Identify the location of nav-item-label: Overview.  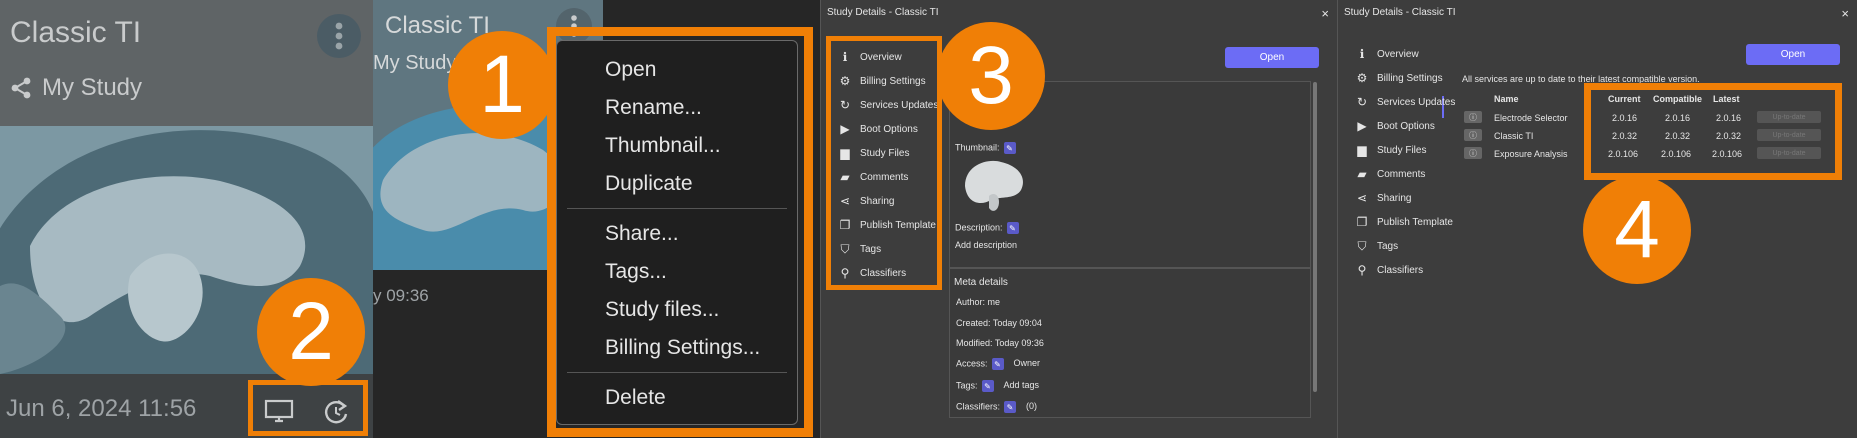
(1398, 54).